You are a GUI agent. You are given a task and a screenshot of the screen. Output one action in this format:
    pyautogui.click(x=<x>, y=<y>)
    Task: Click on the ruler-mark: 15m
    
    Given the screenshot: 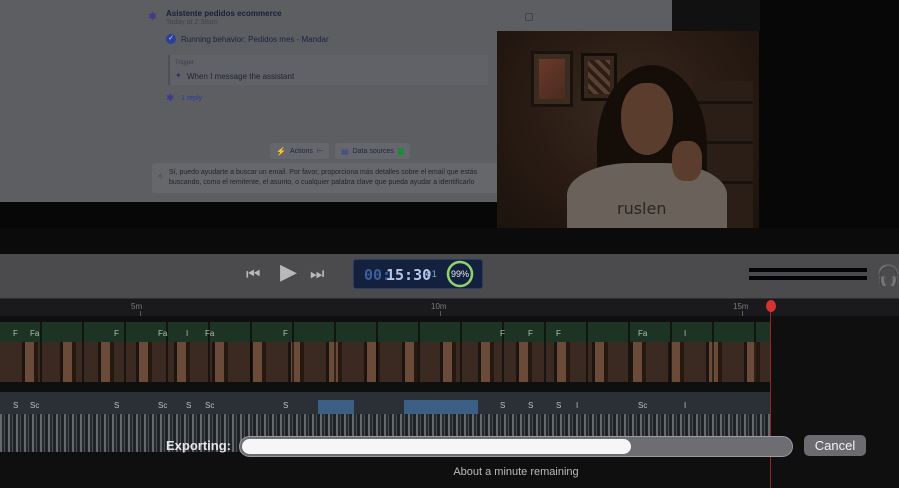 What is the action you would take?
    pyautogui.click(x=741, y=306)
    